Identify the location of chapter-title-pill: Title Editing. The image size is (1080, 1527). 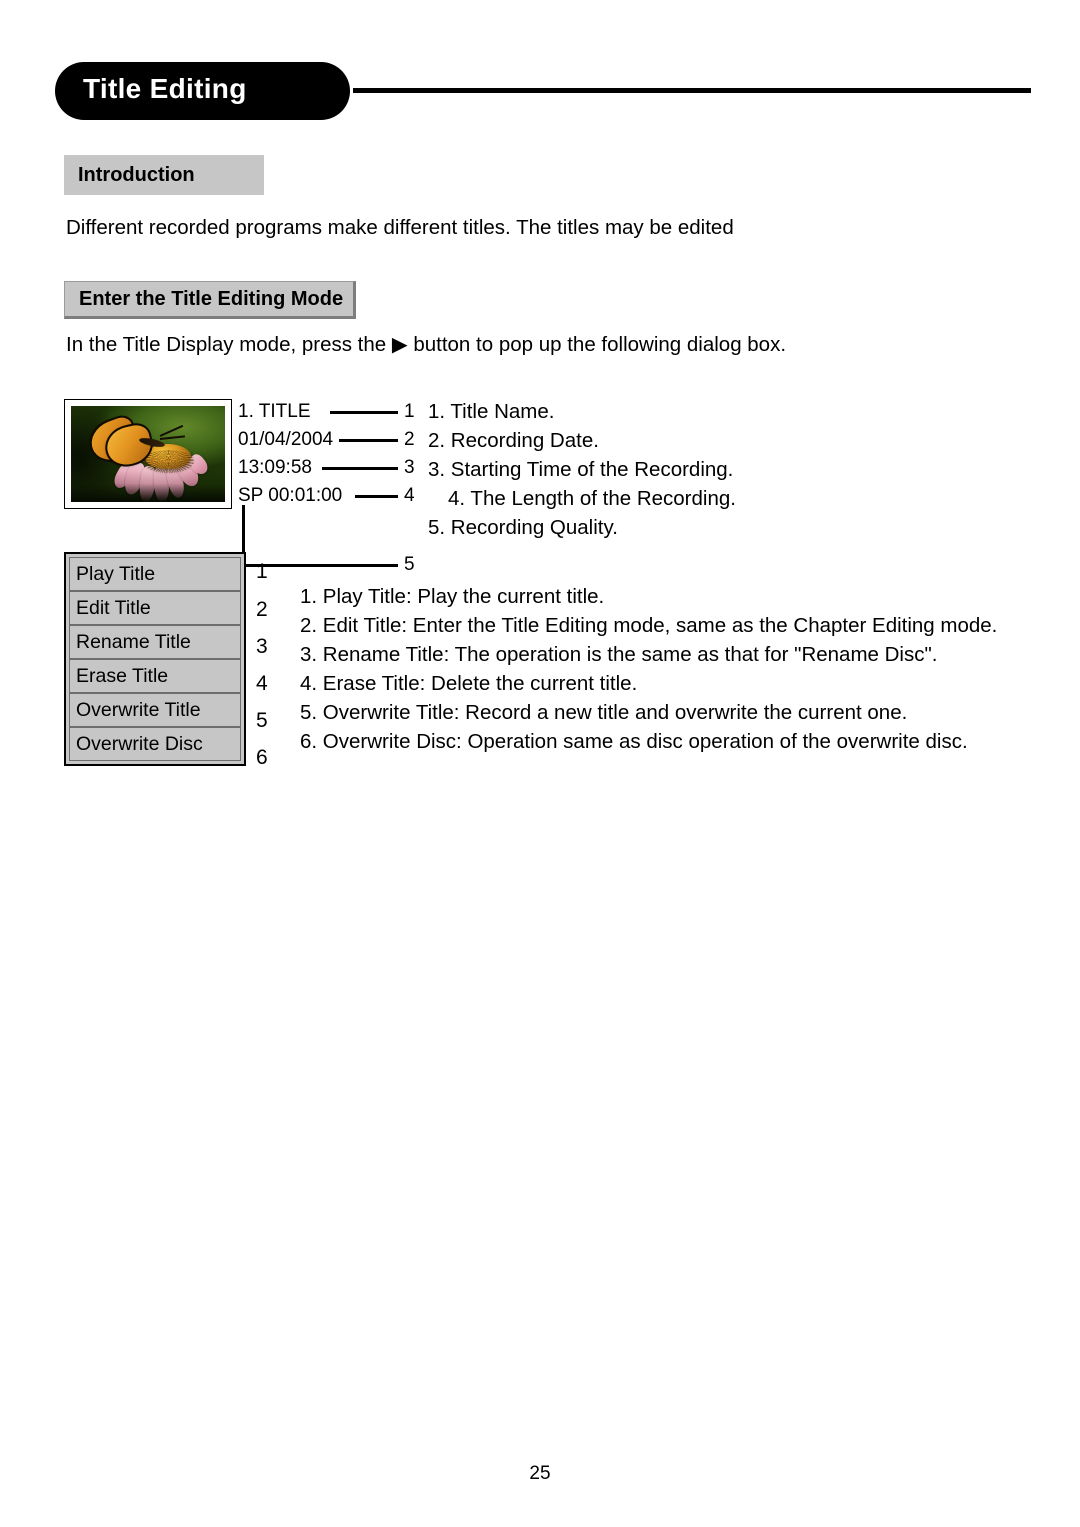
(202, 91).